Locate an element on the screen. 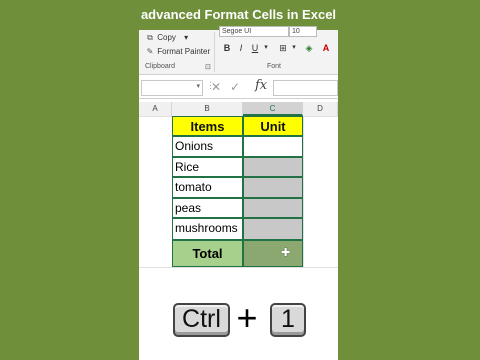 Image resolution: width=480 pixels, height=360 pixels. ribbon-divider is located at coordinates (214, 52).